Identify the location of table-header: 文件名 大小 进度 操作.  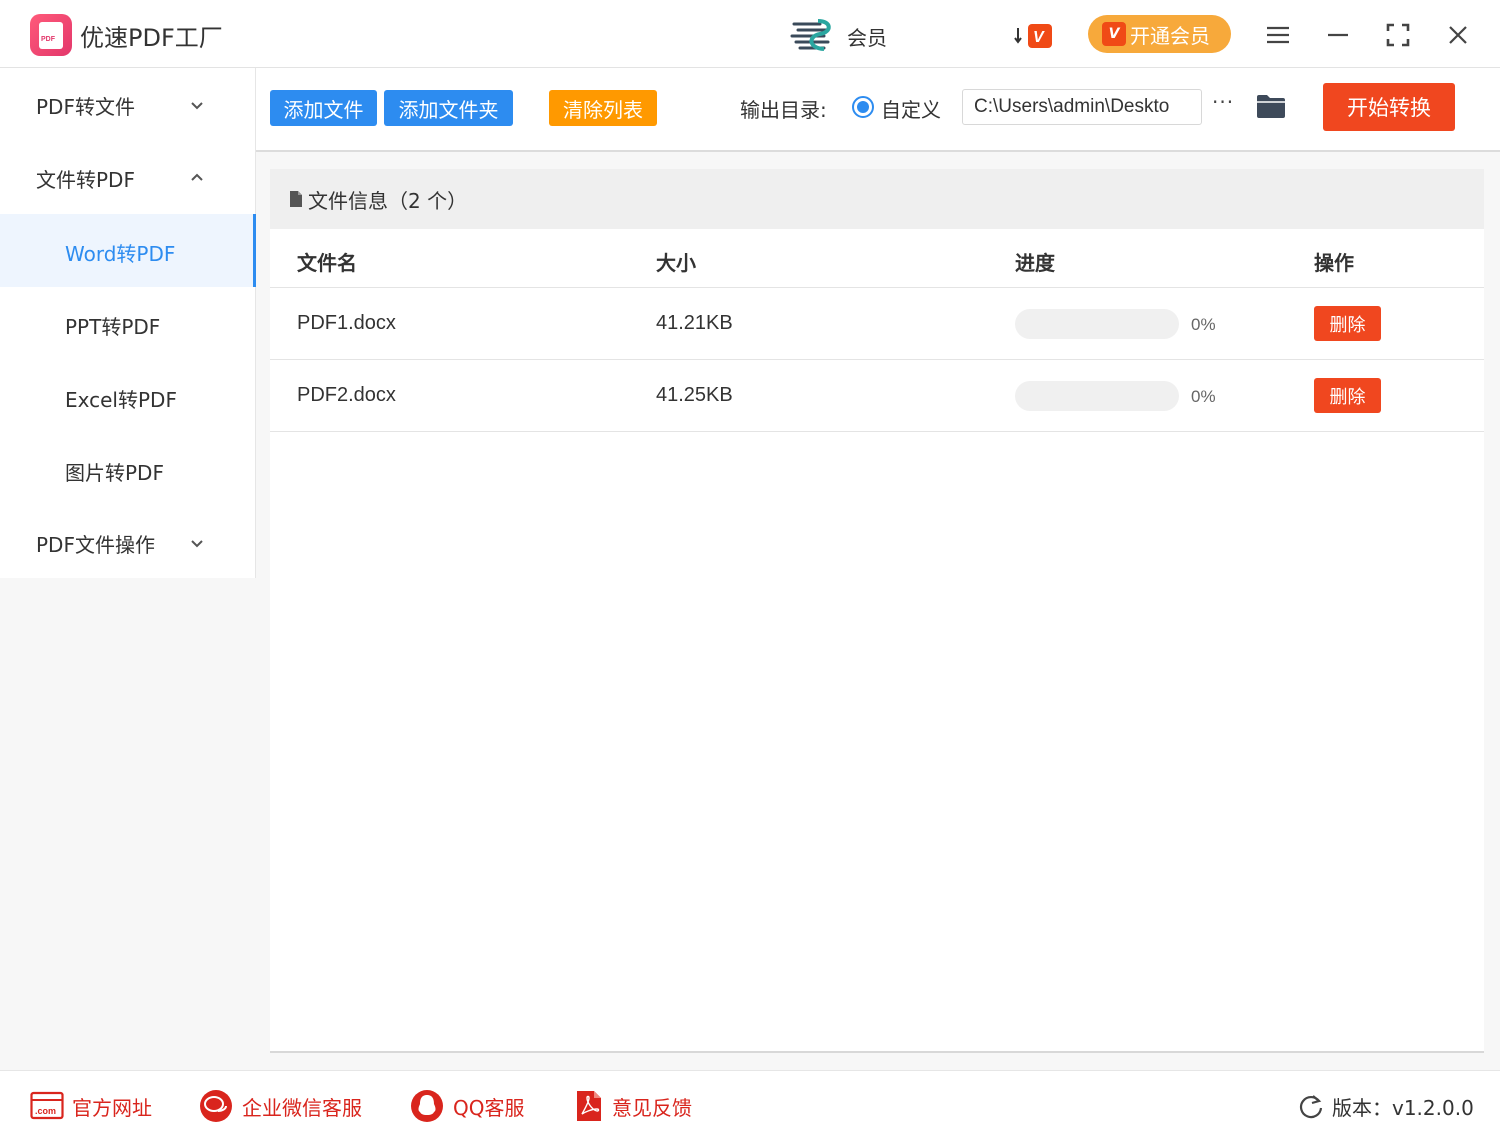
(877, 258).